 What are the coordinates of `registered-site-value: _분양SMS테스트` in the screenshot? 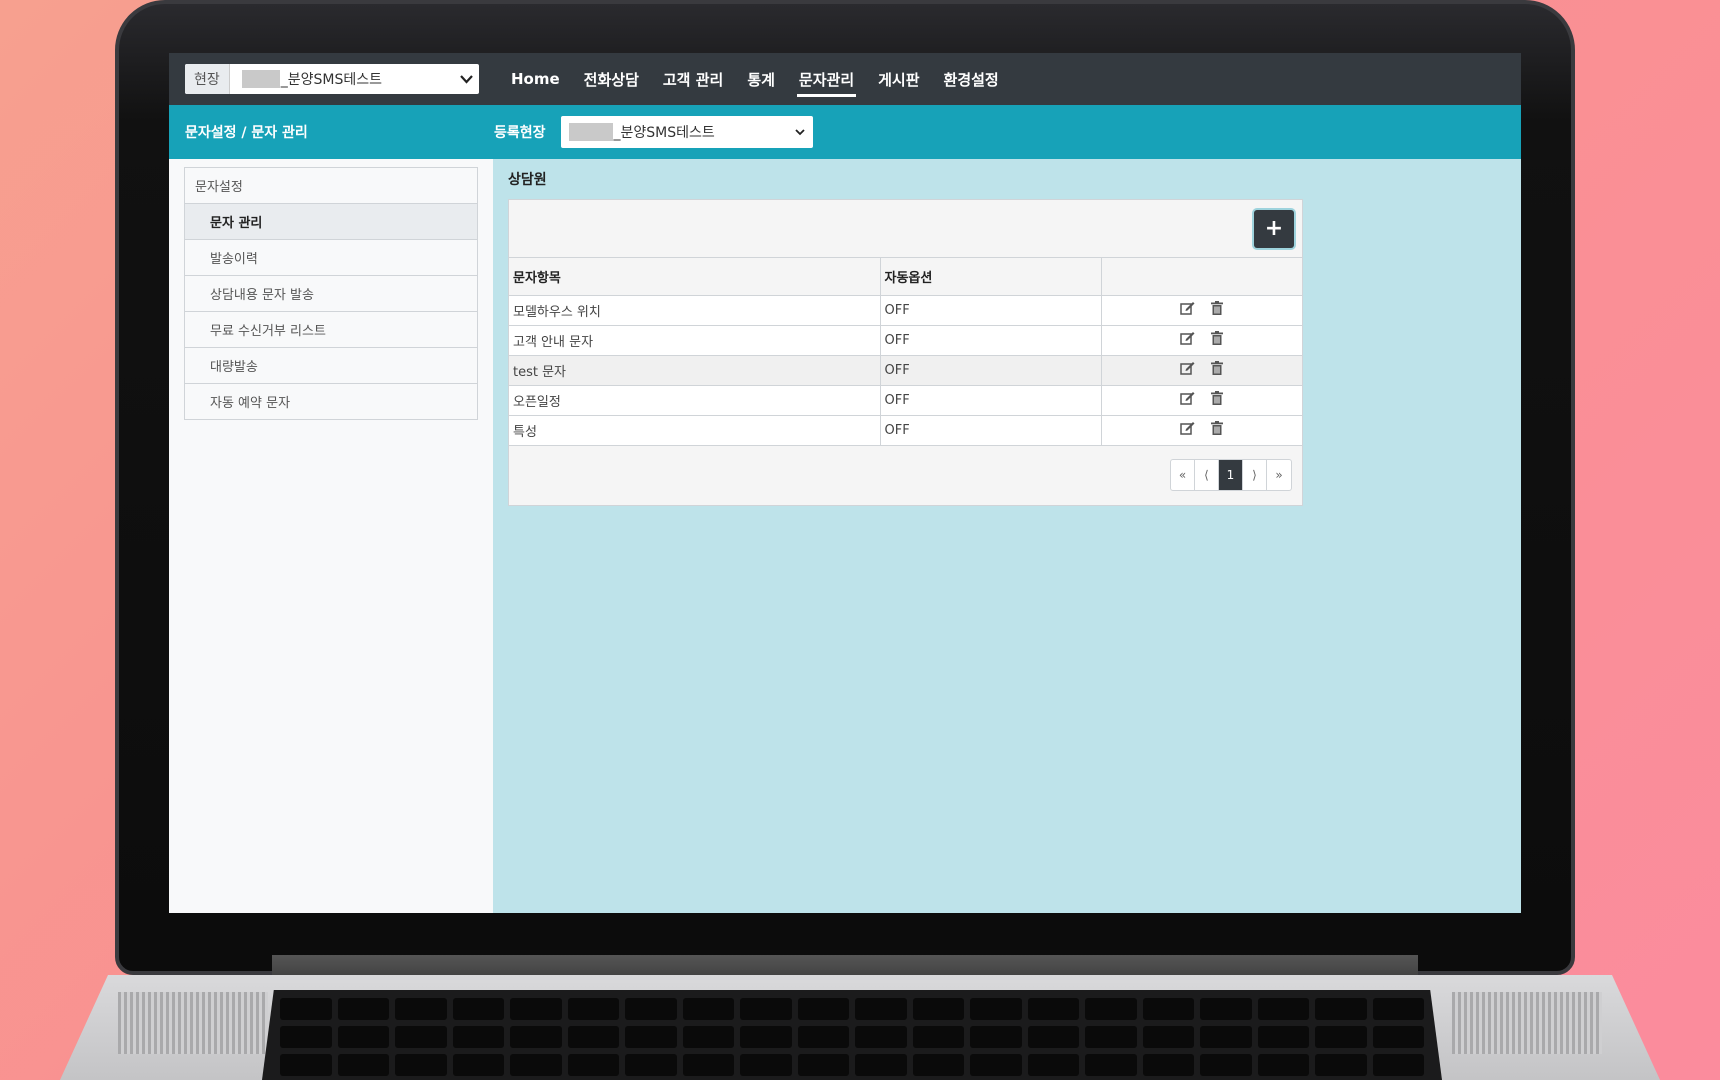 It's located at (664, 133).